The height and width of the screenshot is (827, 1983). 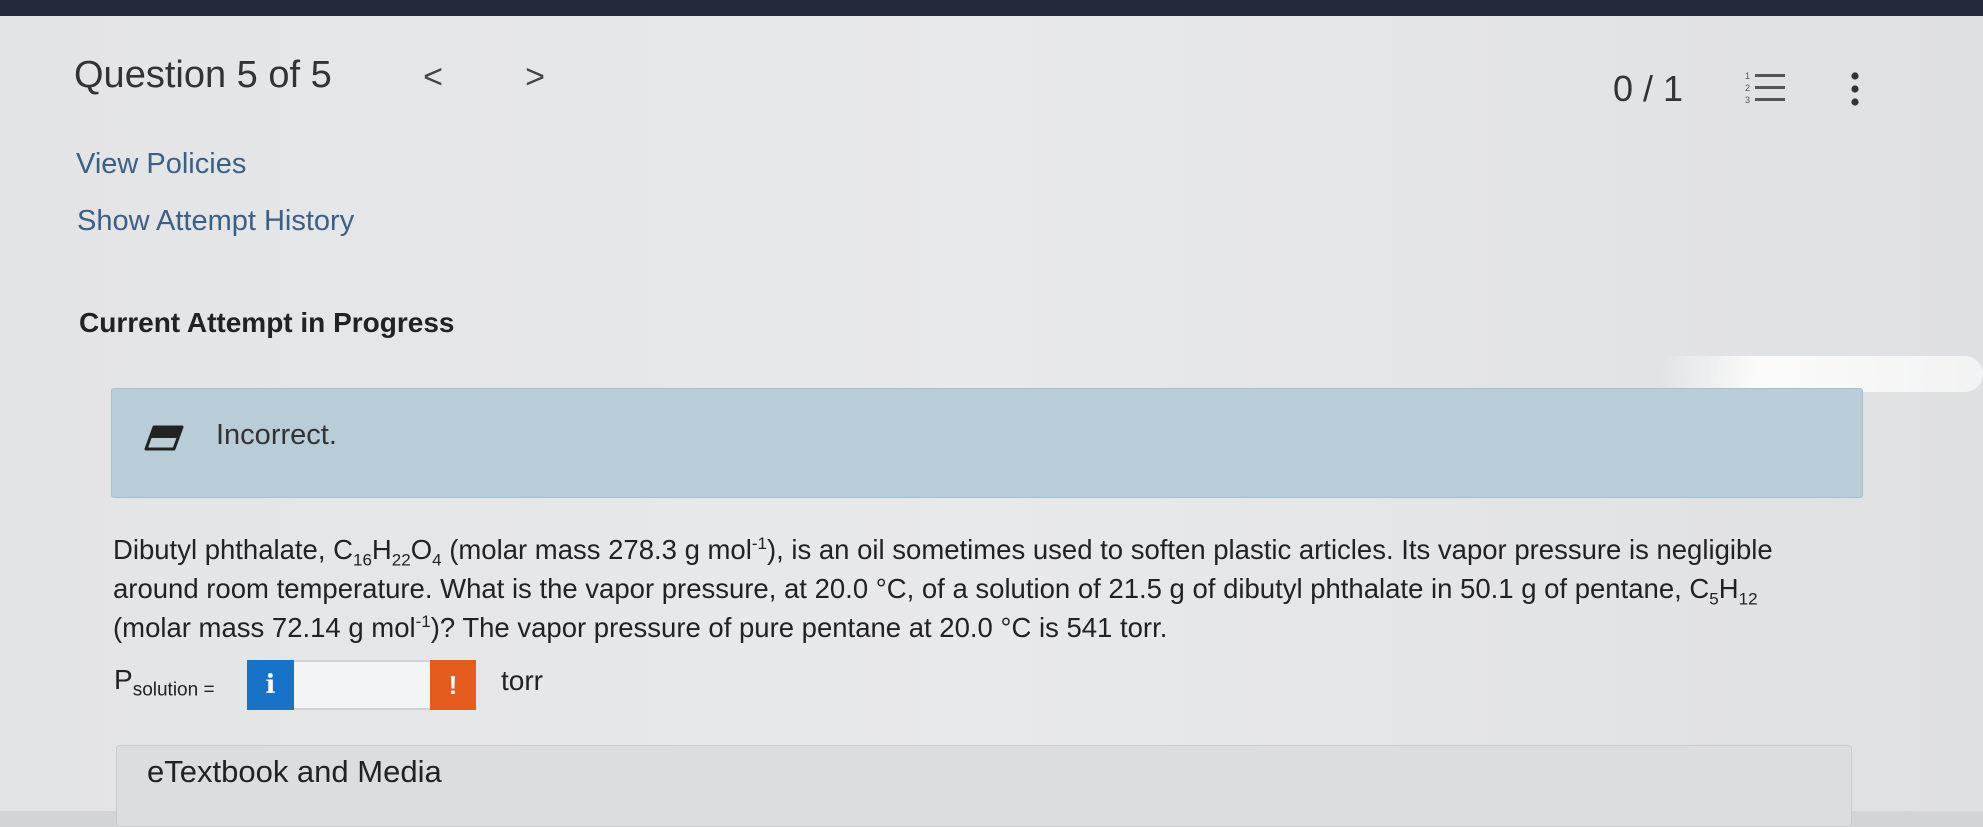 I want to click on question-text-part: (molar mass 72.14 g mol, so click(x=264, y=627).